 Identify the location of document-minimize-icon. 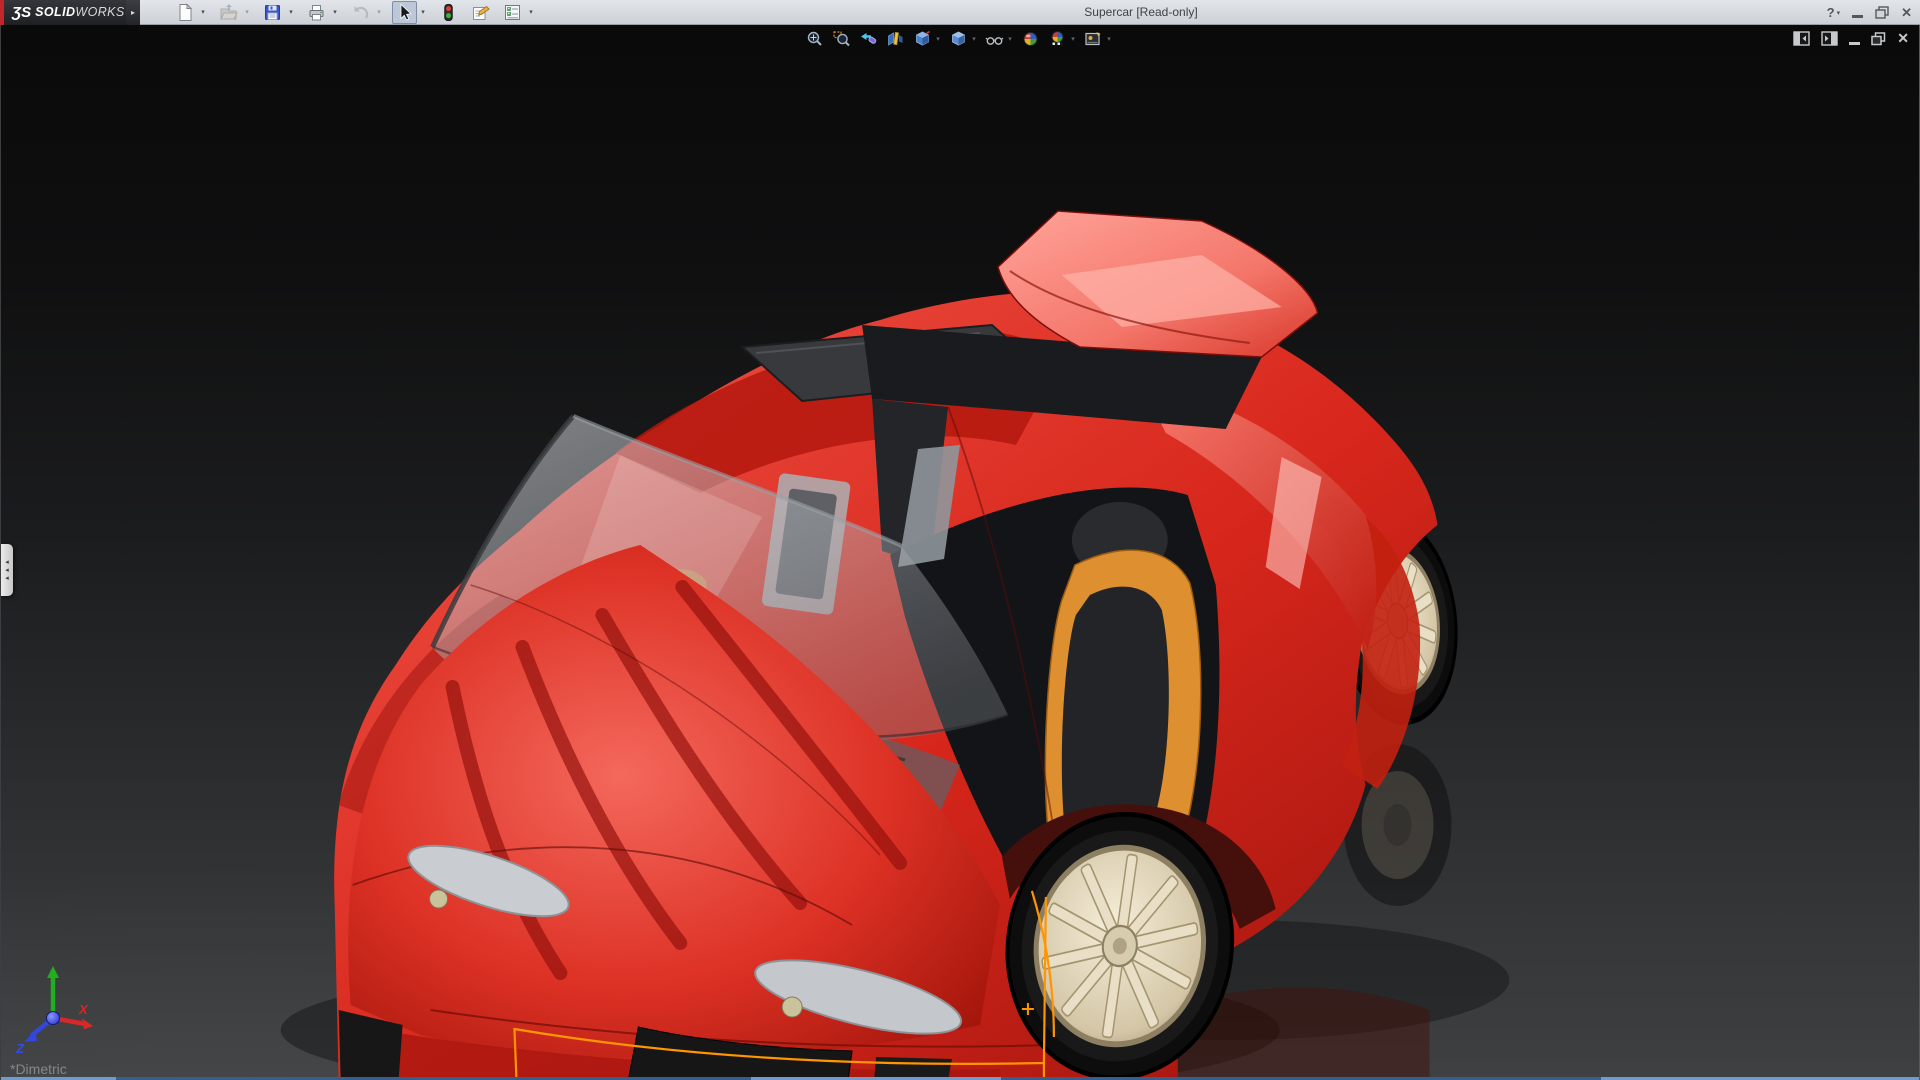
(1855, 43).